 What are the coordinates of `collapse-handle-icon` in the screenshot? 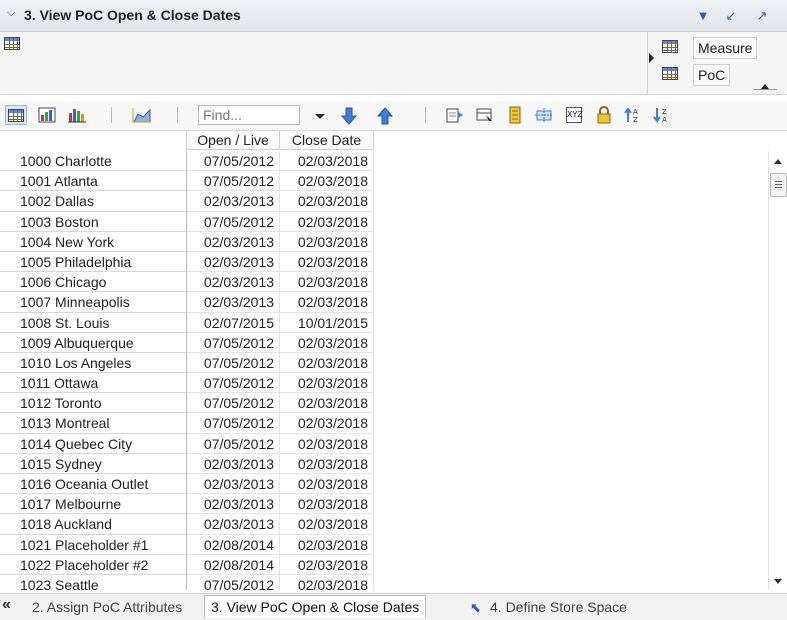 It's located at (652, 58).